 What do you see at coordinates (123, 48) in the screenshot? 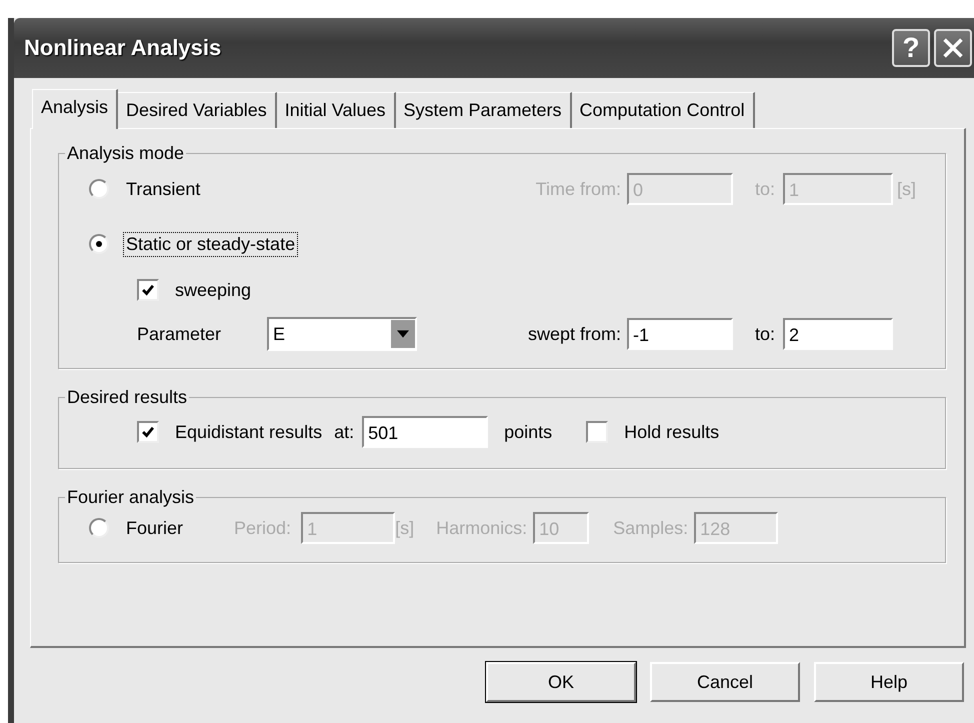
I see `window-title: Nonlinear Analysis` at bounding box center [123, 48].